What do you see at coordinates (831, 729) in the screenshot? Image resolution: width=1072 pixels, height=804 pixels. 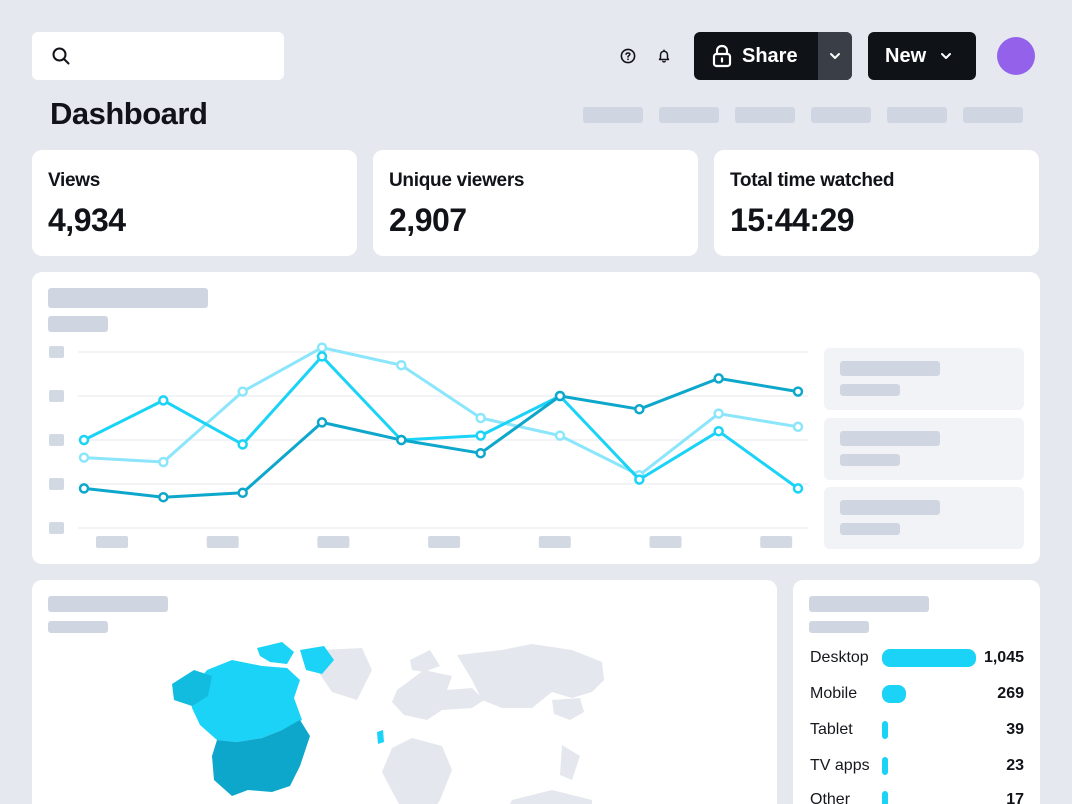 I see `device-label: Tablet` at bounding box center [831, 729].